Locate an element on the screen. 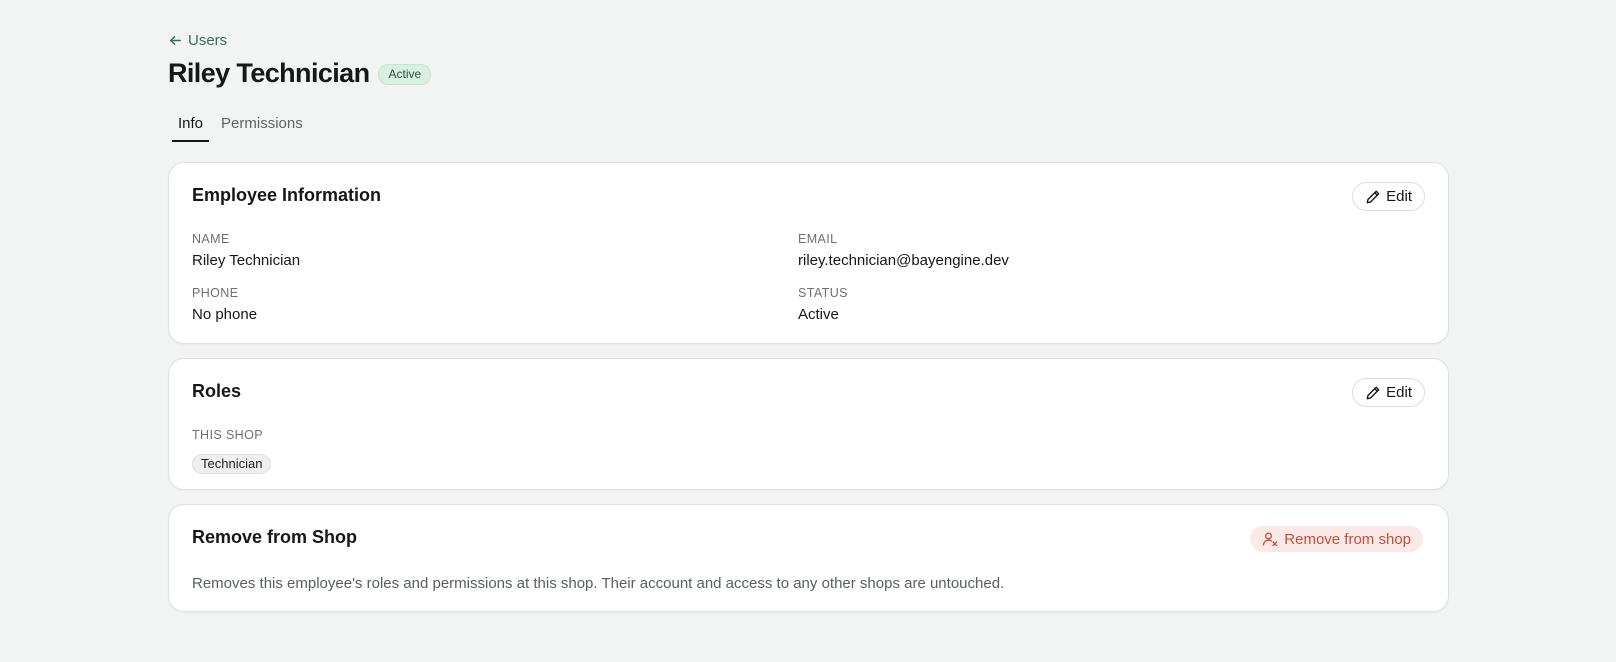  role-chip: Technician is located at coordinates (232, 464).